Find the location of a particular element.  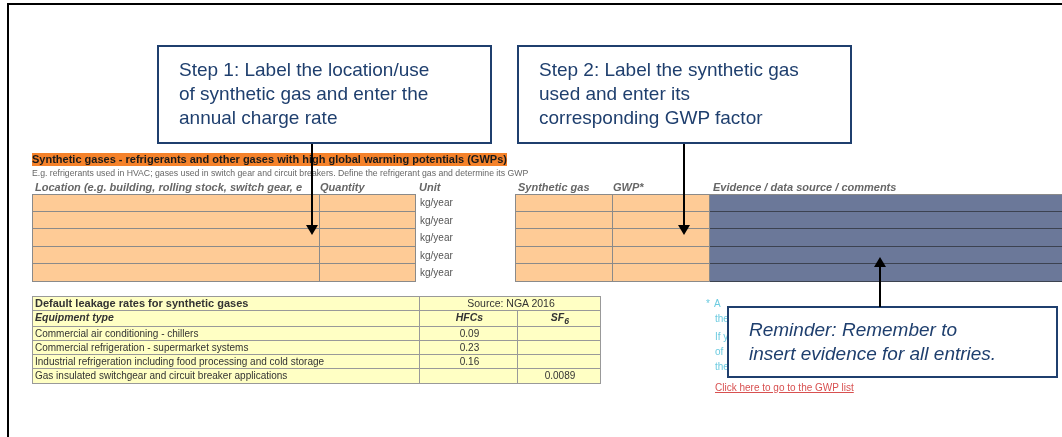

table-cell: Commercial air conditioning - chillers is located at coordinates (226, 333).